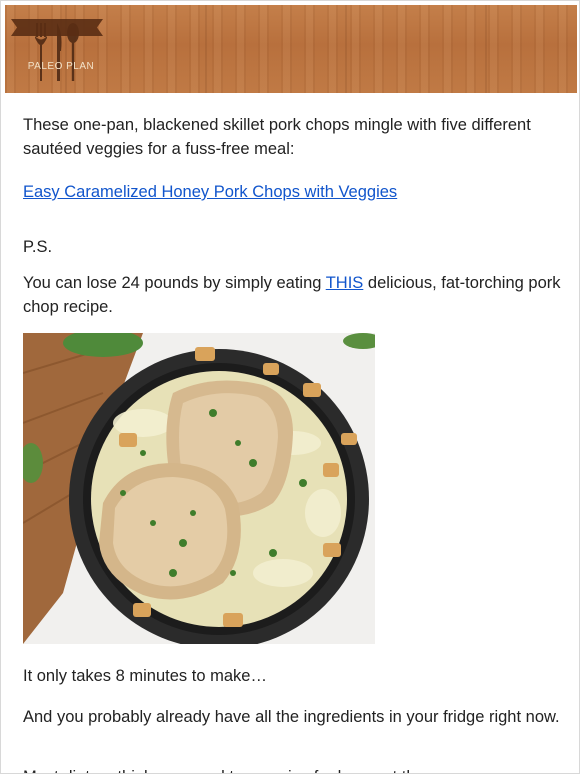 The height and width of the screenshot is (774, 580). Describe the element at coordinates (38, 247) in the screenshot. I see `ps-label: P.S.` at that location.